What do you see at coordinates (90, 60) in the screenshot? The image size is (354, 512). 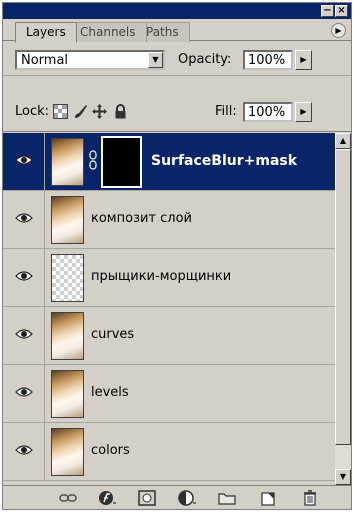 I see `blend-mode-select: Normal ▼` at bounding box center [90, 60].